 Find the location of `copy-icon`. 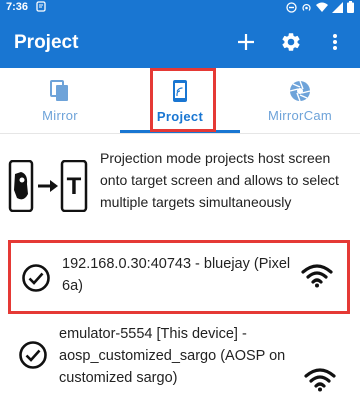

copy-icon is located at coordinates (59, 90).